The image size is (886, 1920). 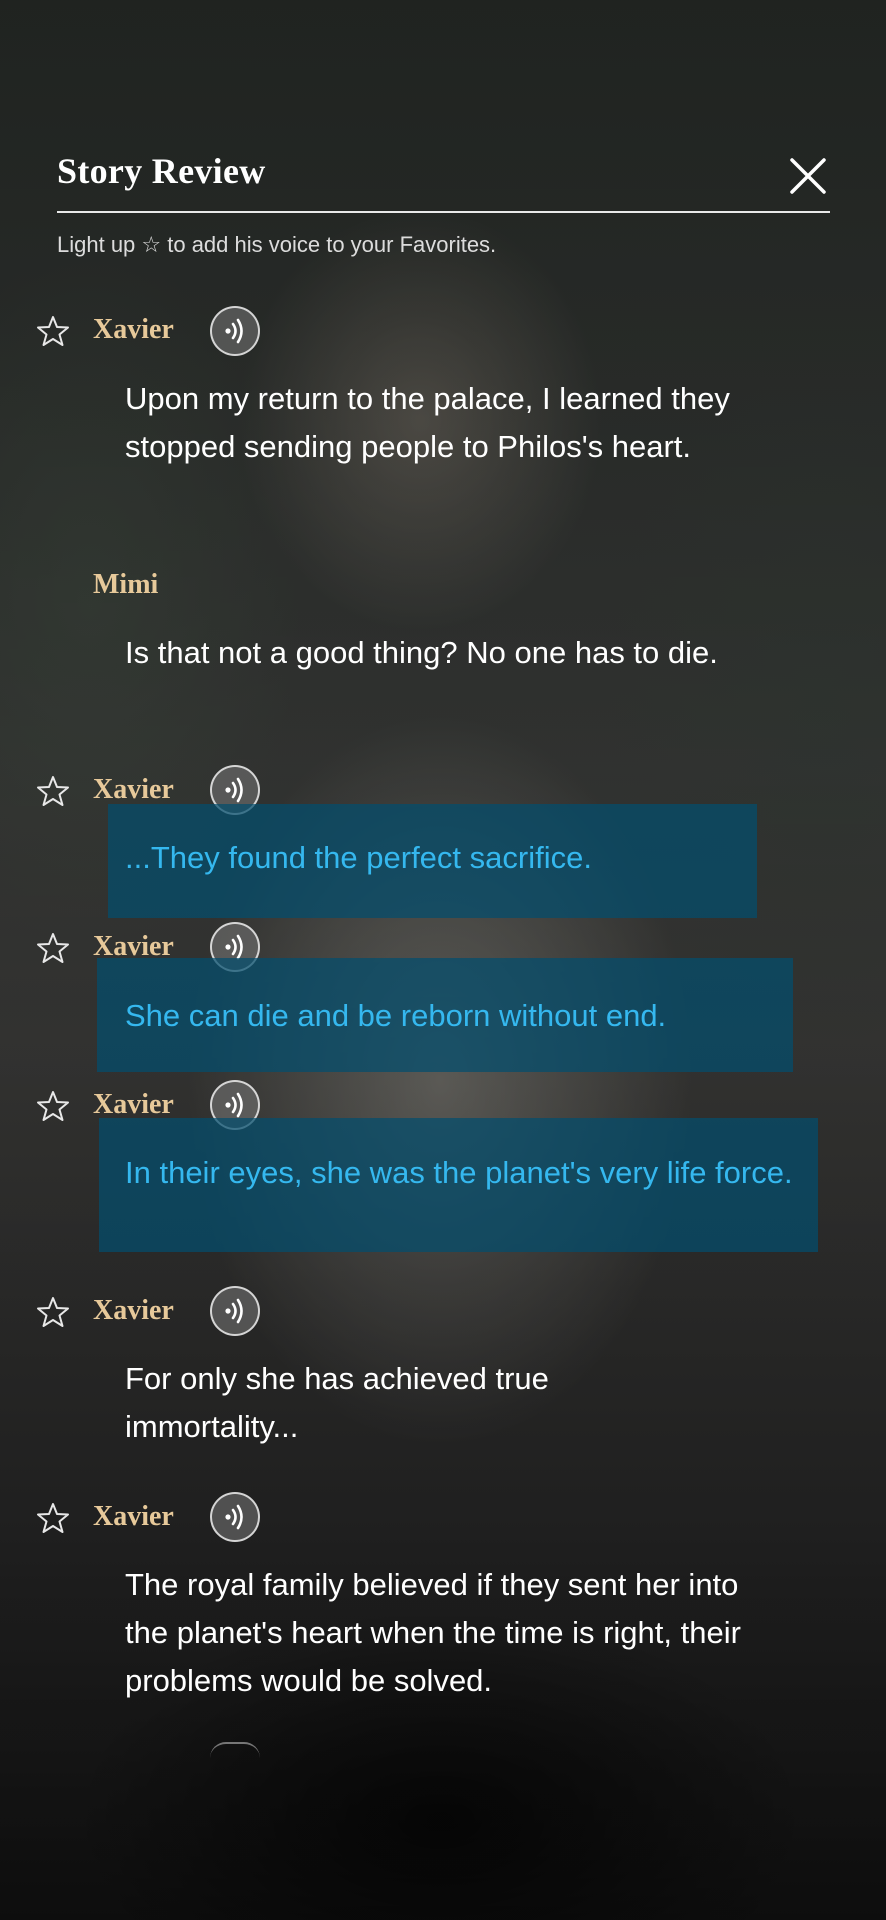 I want to click on header-divider, so click(x=443, y=212).